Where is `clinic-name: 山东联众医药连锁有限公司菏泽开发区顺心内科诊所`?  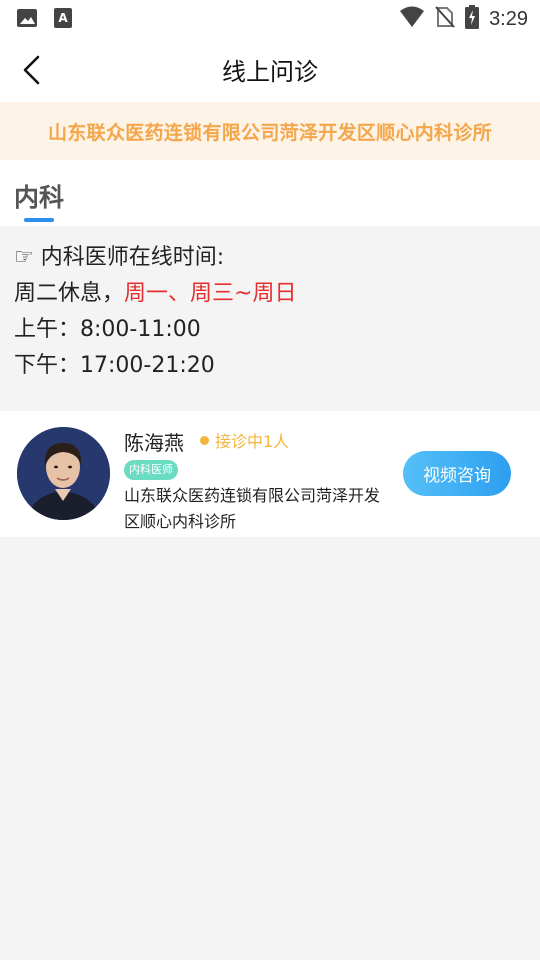 clinic-name: 山东联众医药连锁有限公司菏泽开发区顺心内科诊所 is located at coordinates (270, 132).